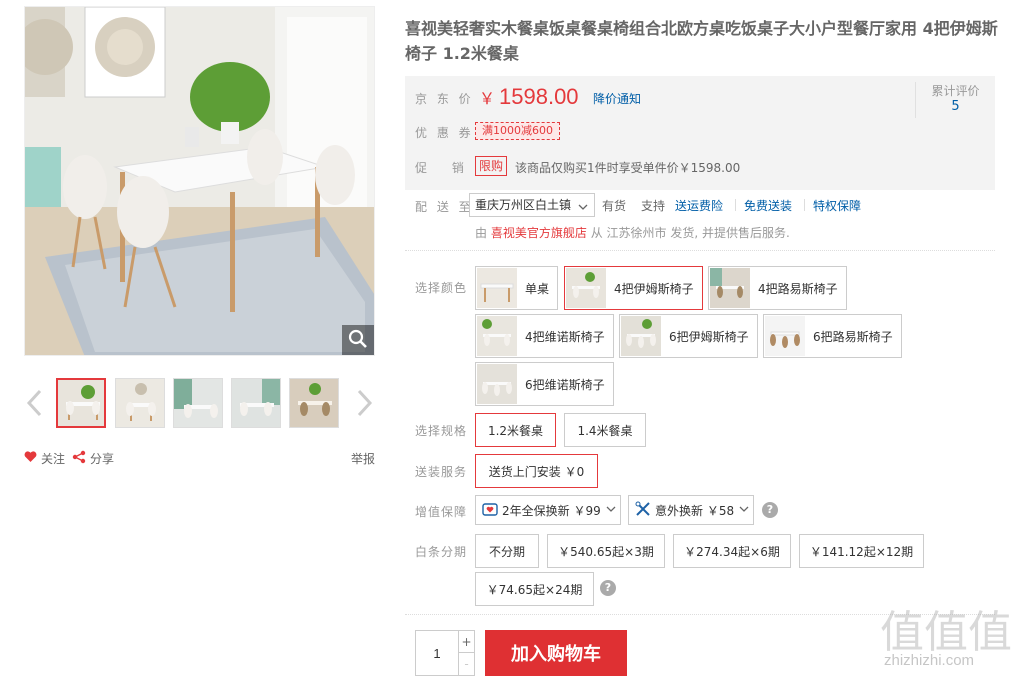  What do you see at coordinates (565, 384) in the screenshot?
I see `option-label: 6把维诺斯椅子` at bounding box center [565, 384].